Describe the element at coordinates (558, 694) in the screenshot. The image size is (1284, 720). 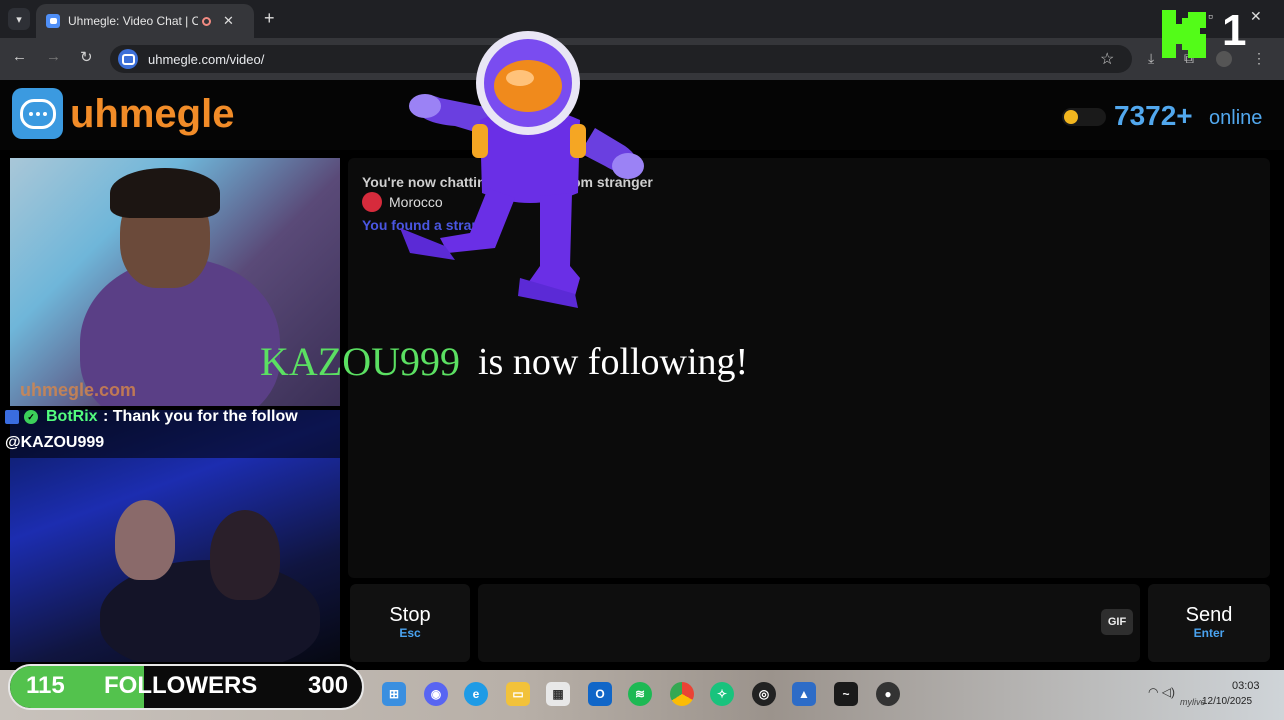
I see `store-icon: ▦` at that location.